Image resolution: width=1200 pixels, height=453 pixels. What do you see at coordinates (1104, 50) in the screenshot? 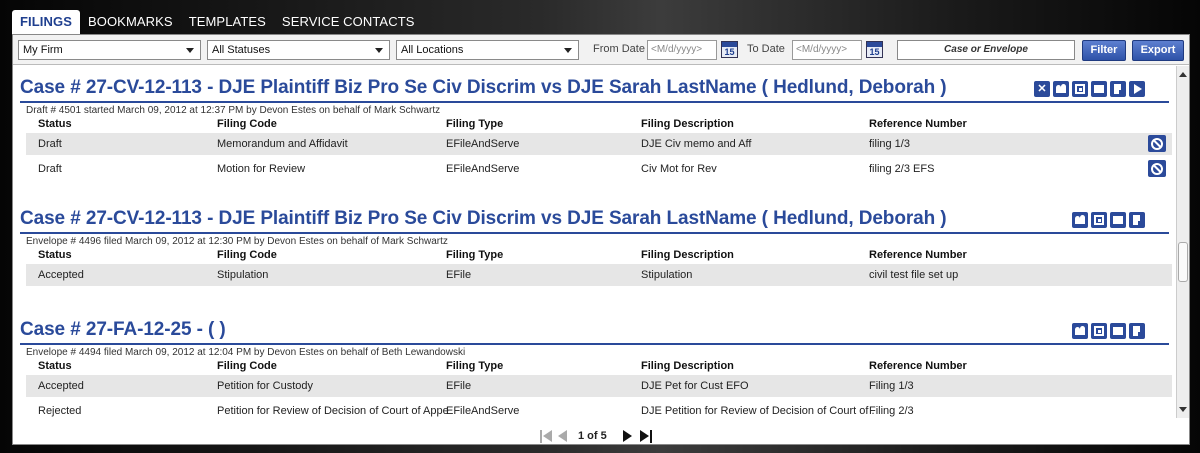
I see `filter-button: Filter` at bounding box center [1104, 50].